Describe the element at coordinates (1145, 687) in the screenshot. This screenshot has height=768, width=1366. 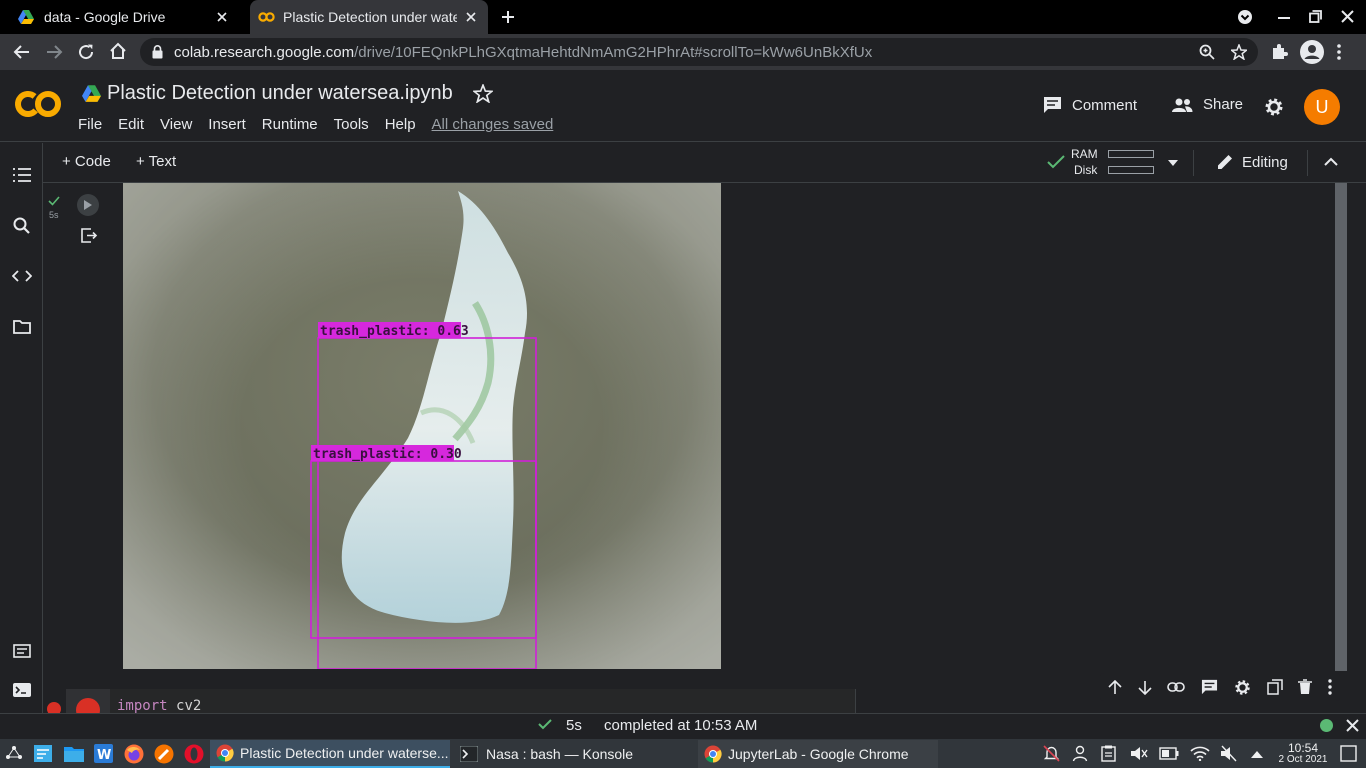
I see `move-cell-down-icon` at that location.